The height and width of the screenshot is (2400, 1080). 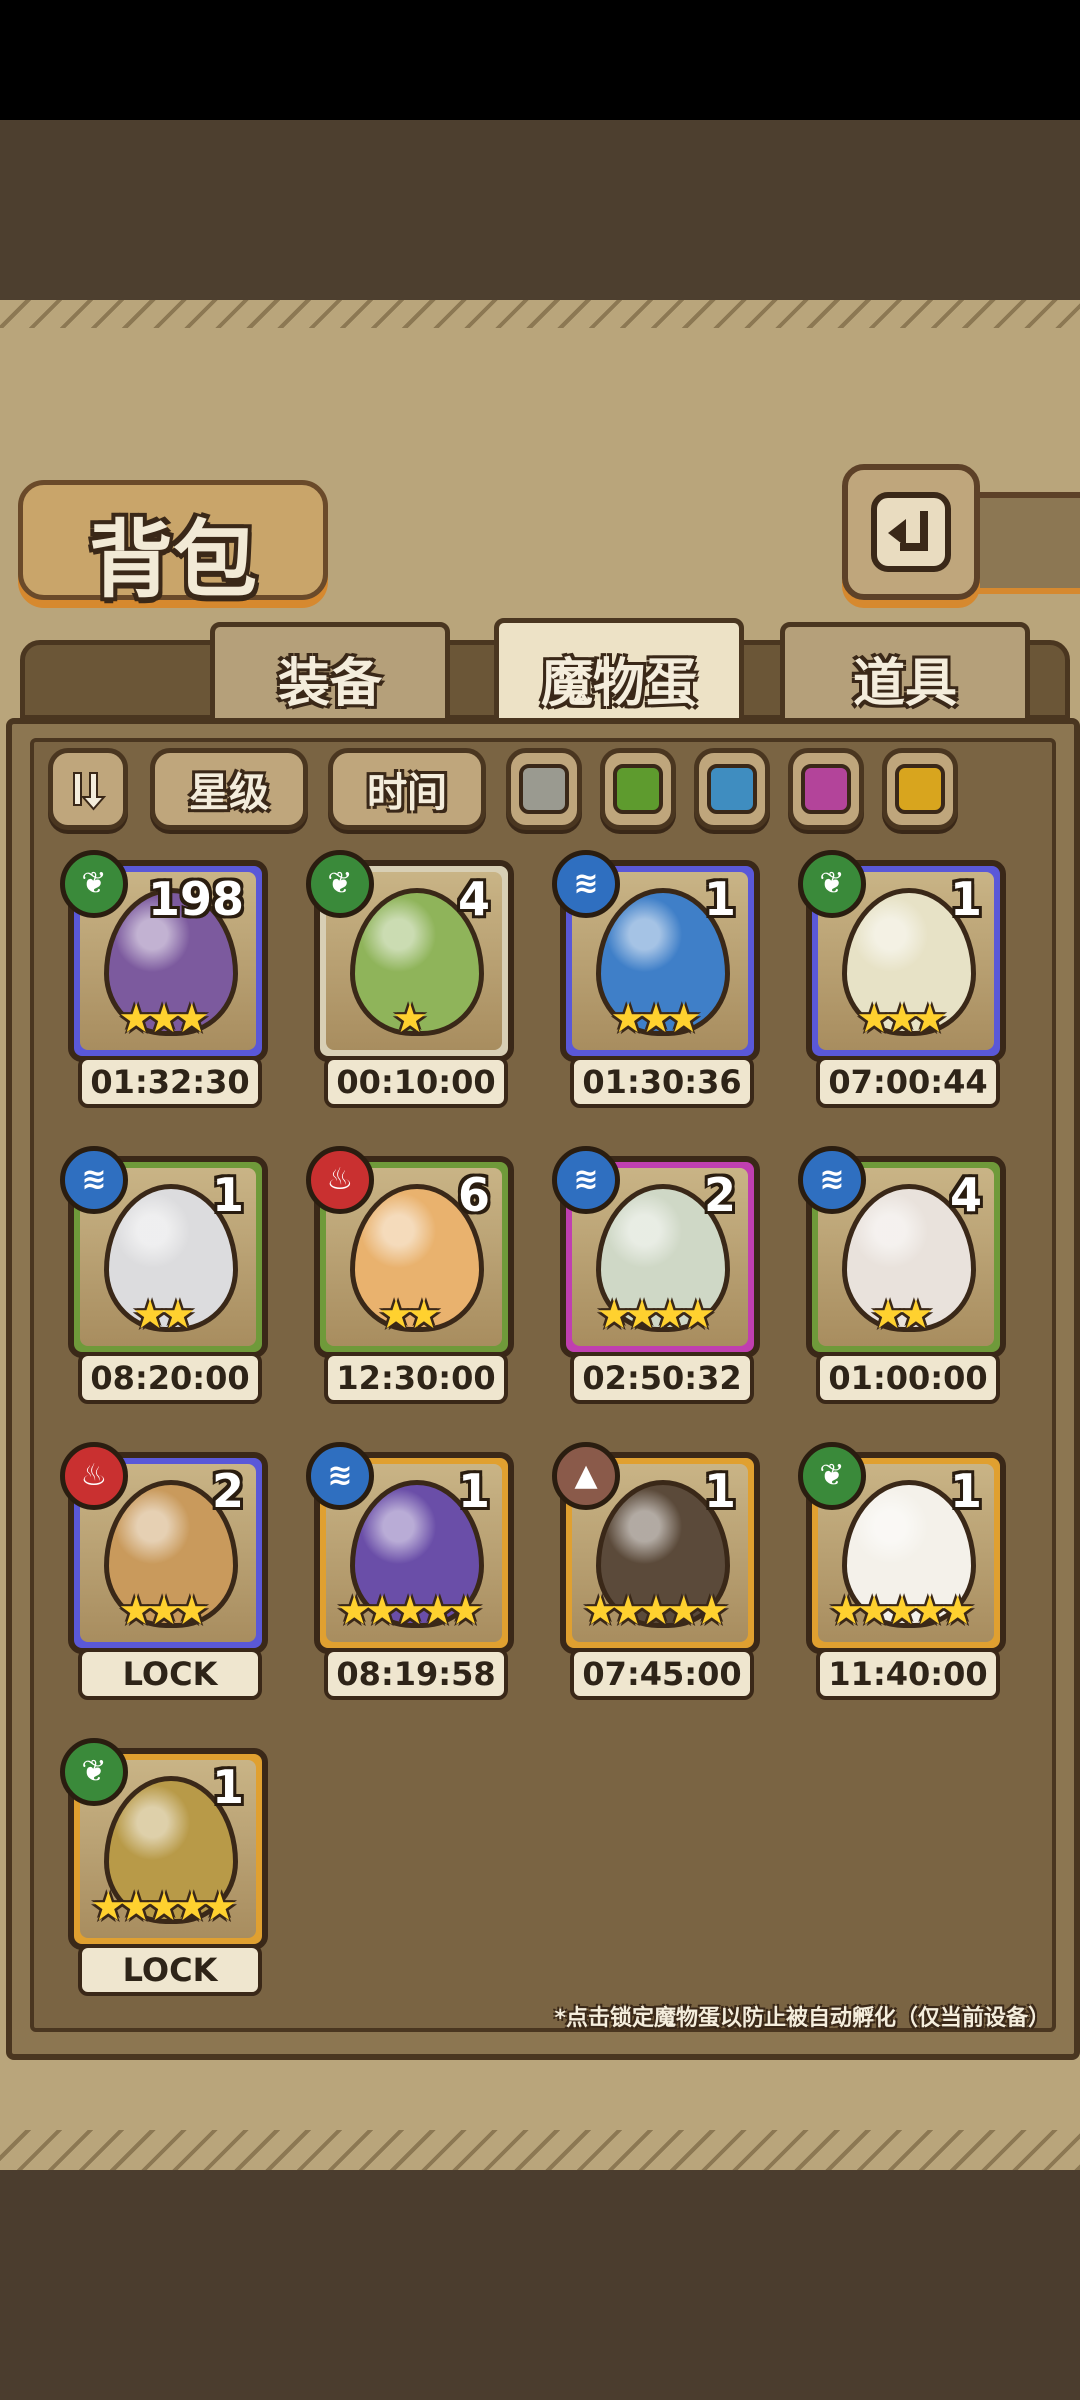 I want to click on filter-green-button, so click(x=638, y=789).